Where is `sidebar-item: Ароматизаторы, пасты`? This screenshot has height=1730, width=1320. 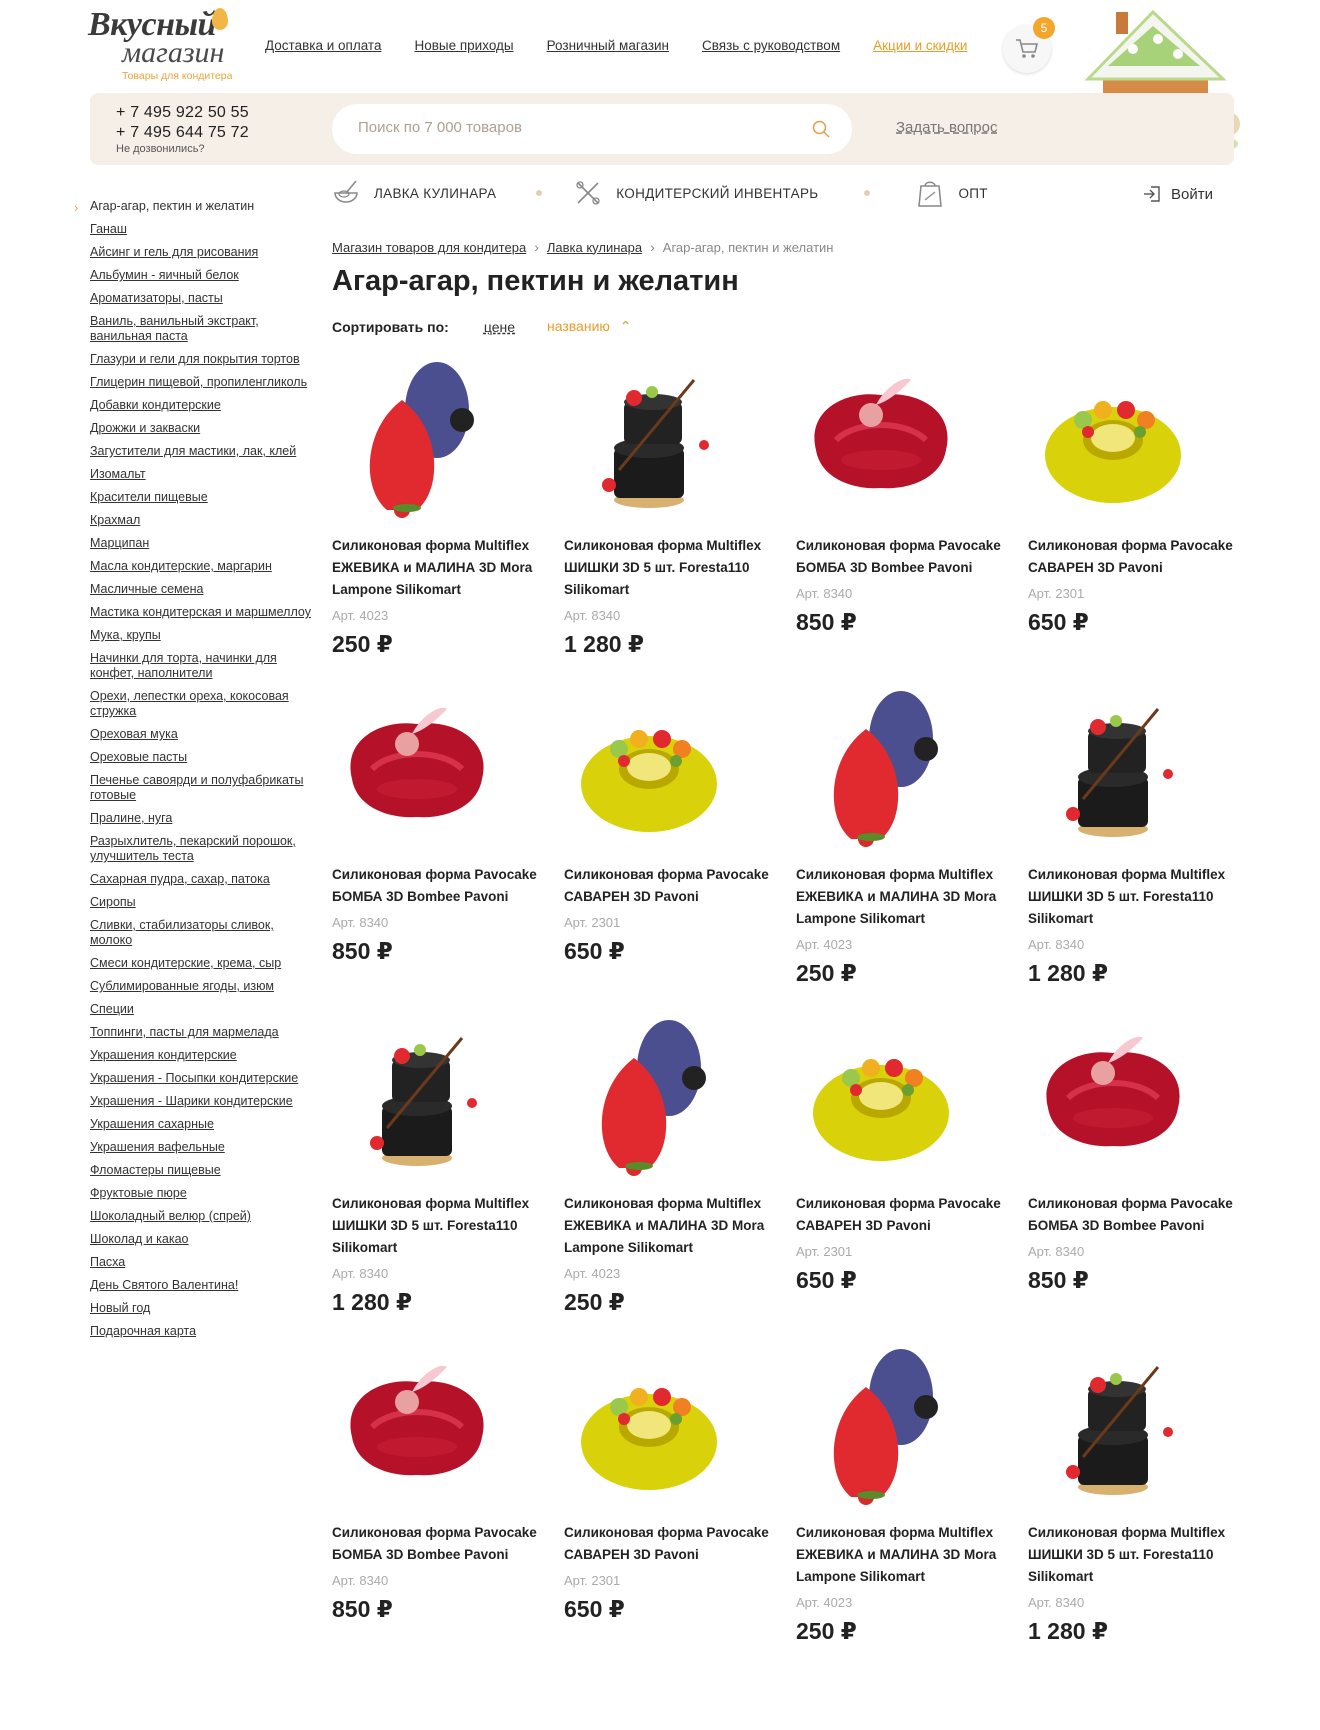
sidebar-item: Ароматизаторы, пасты is located at coordinates (202, 298).